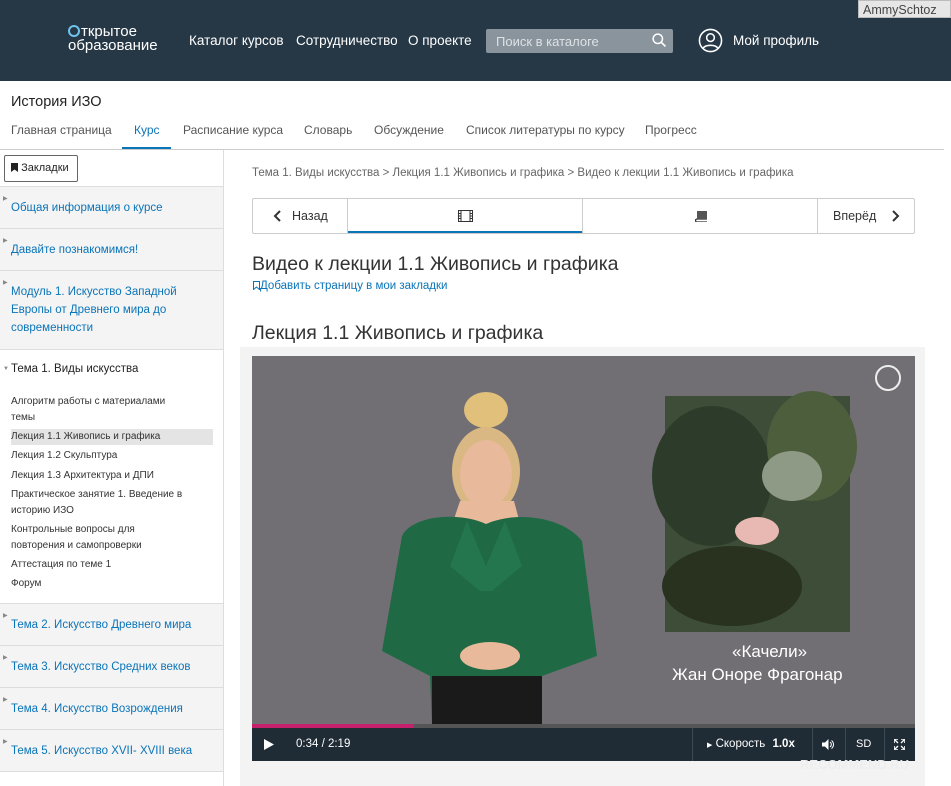 This screenshot has width=951, height=786. I want to click on logo-o-icon, so click(74, 31).